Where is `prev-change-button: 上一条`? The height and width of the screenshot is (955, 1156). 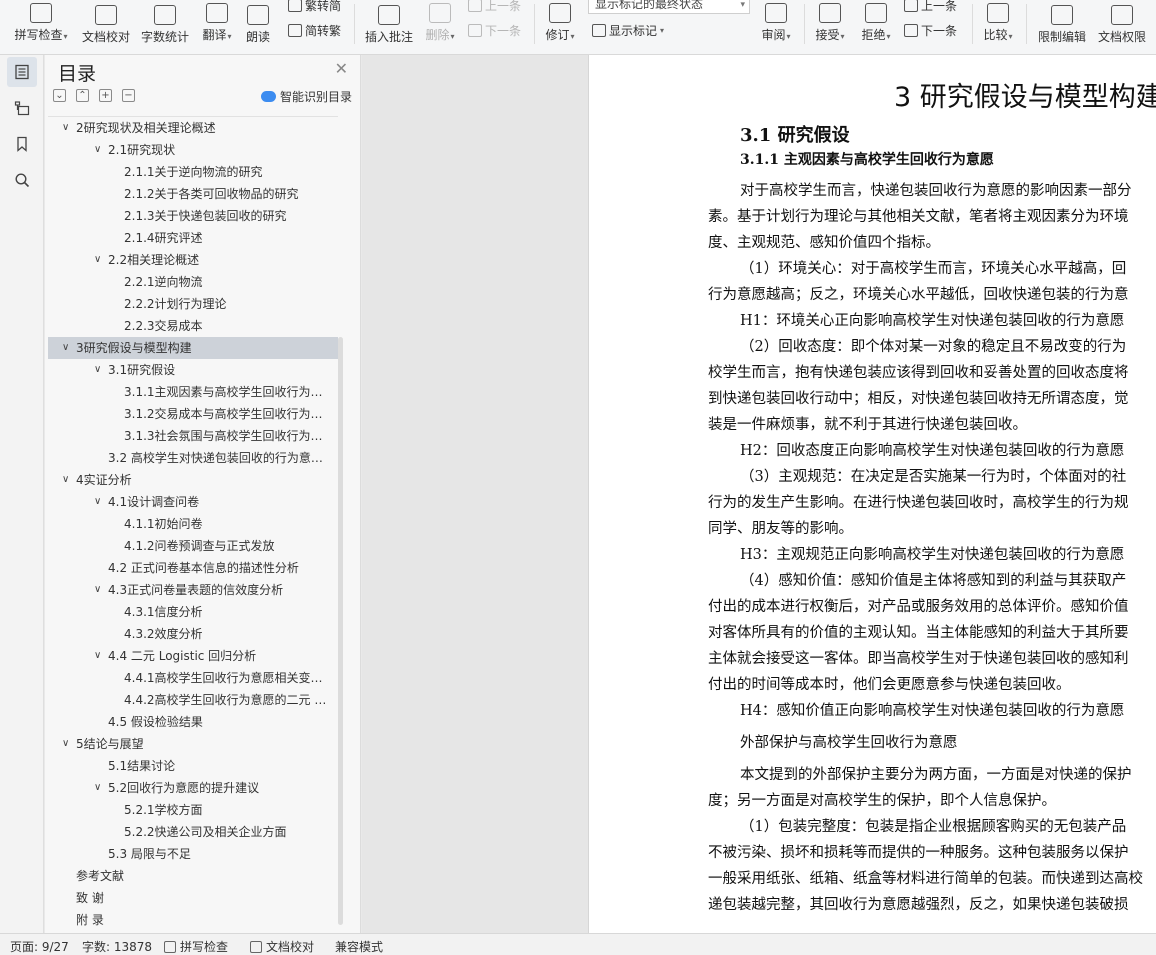 prev-change-button: 上一条 is located at coordinates (930, 7).